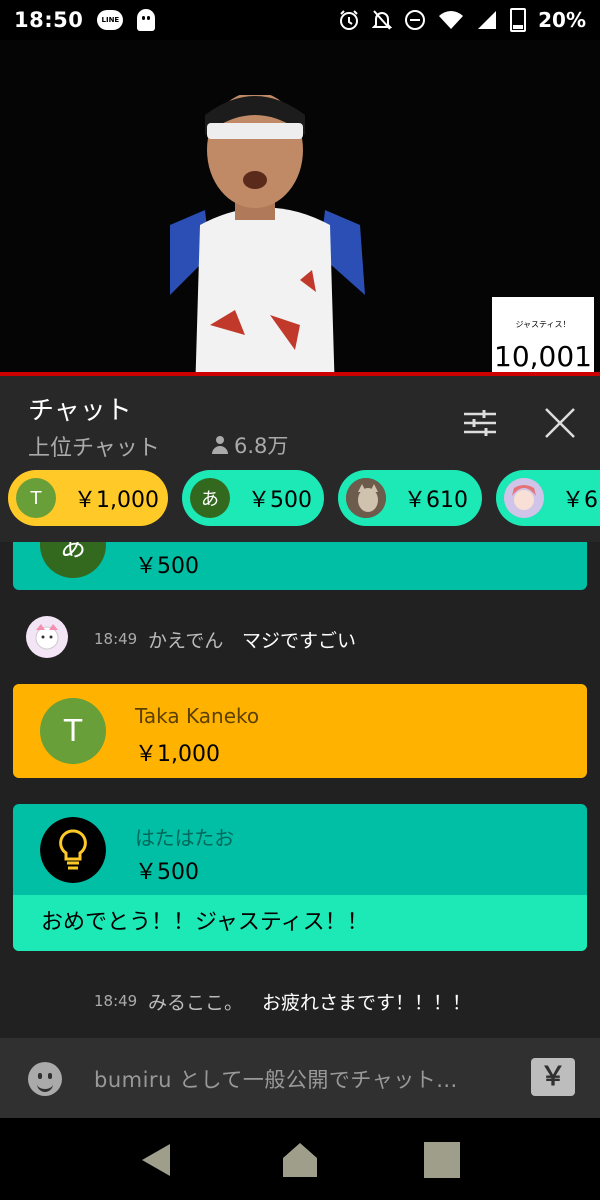  What do you see at coordinates (185, 639) in the screenshot?
I see `message-author: かえでん` at bounding box center [185, 639].